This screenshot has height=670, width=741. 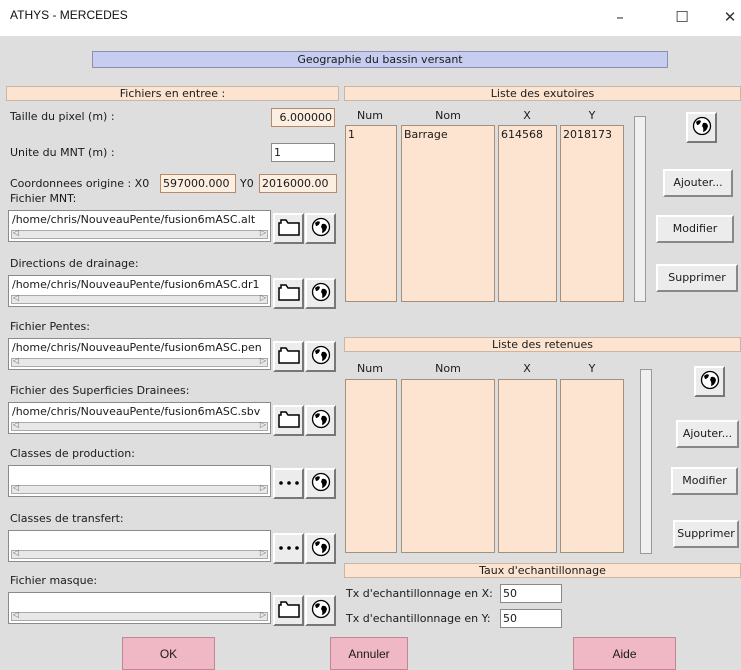 What do you see at coordinates (370, 368) in the screenshot?
I see `reservoirs-col-num: Num` at bounding box center [370, 368].